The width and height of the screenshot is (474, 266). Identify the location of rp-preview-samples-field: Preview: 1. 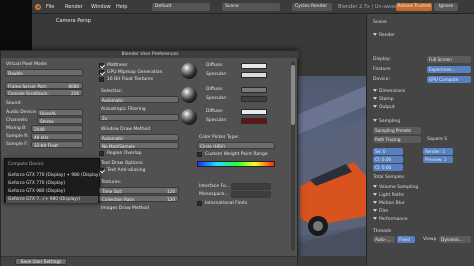
(438, 159).